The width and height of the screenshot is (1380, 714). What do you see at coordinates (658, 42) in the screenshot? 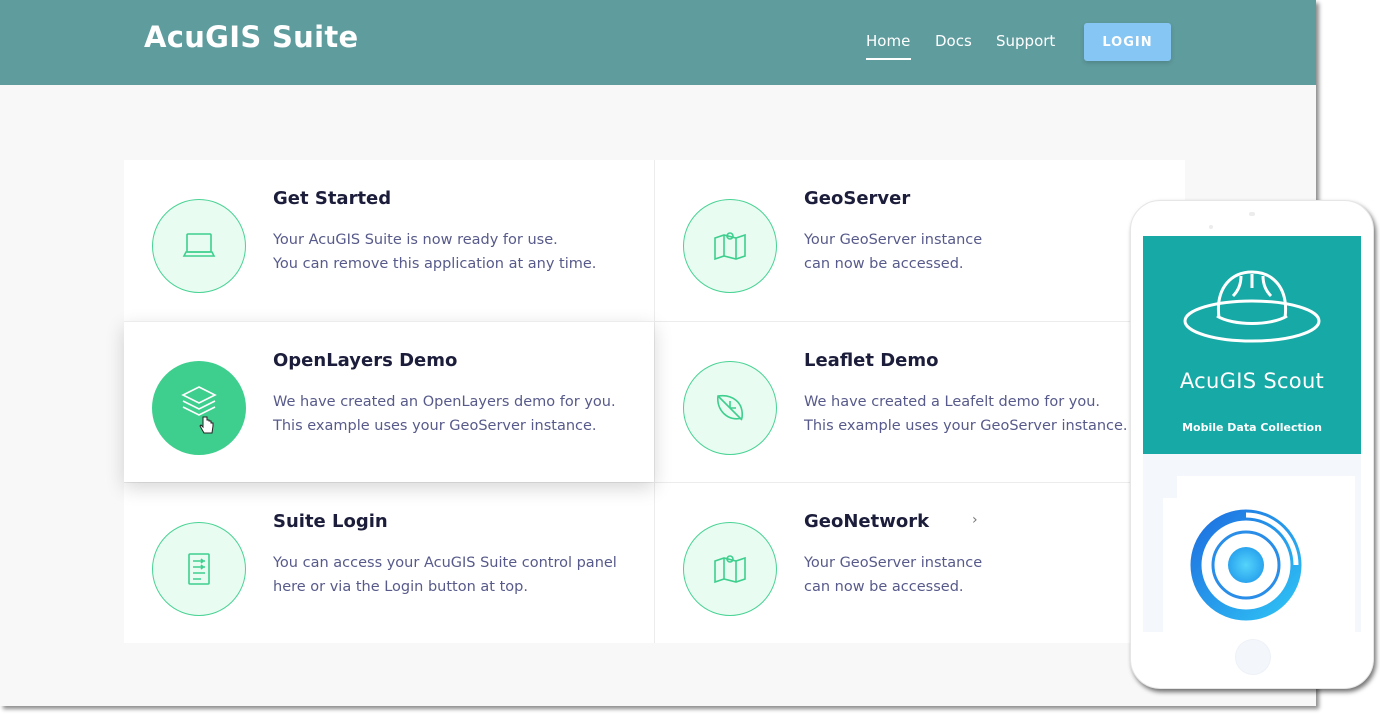
I see `top-navbar: AcuGIS Suite Home Docs Support LOGIN` at bounding box center [658, 42].